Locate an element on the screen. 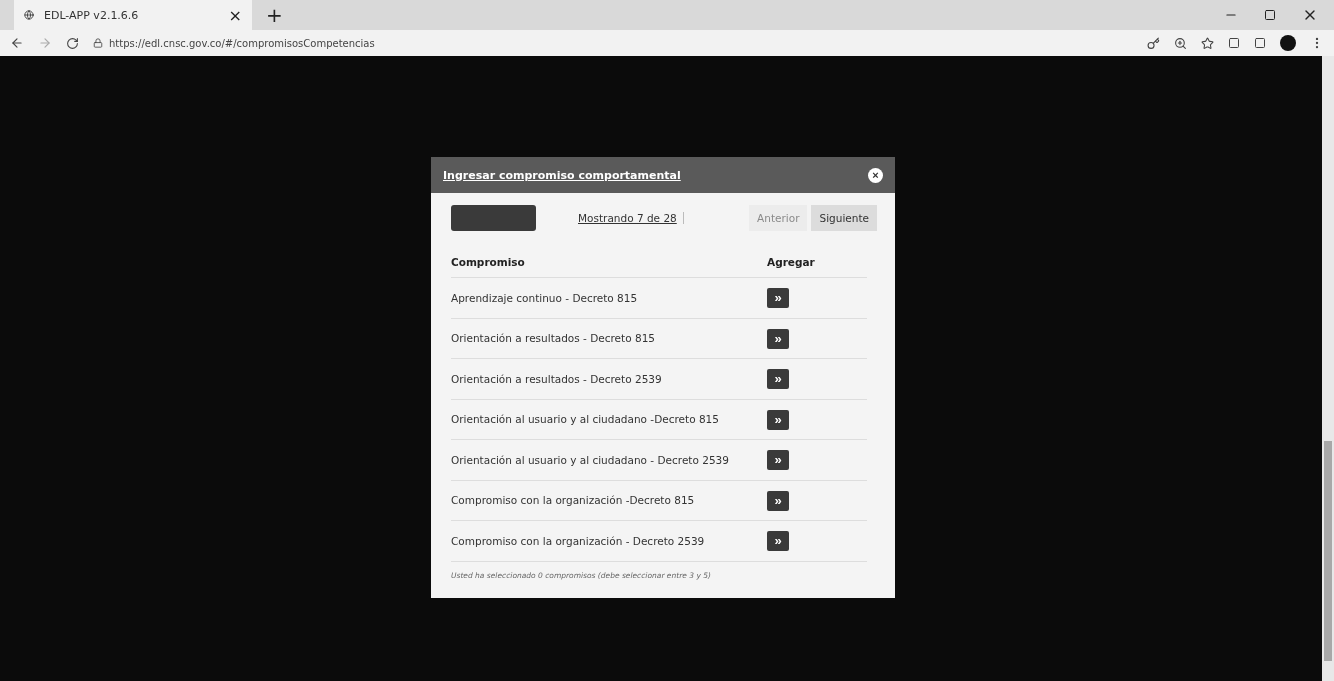  column-header: Compromiso is located at coordinates (488, 262).